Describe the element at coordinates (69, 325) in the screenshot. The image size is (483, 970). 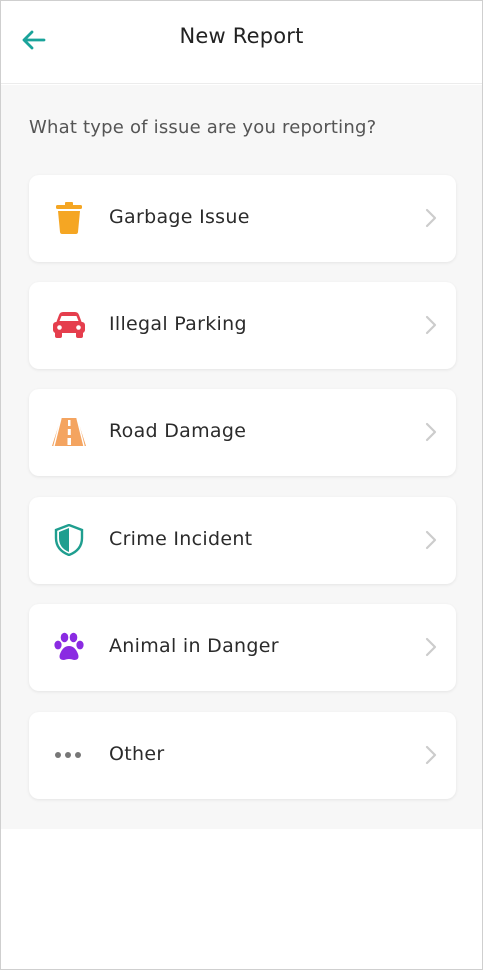
I see `car-icon` at that location.